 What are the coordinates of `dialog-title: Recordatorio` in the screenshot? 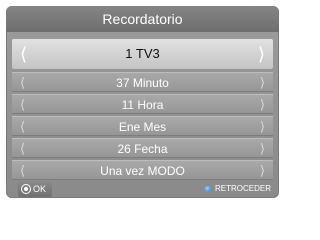 It's located at (142, 19).